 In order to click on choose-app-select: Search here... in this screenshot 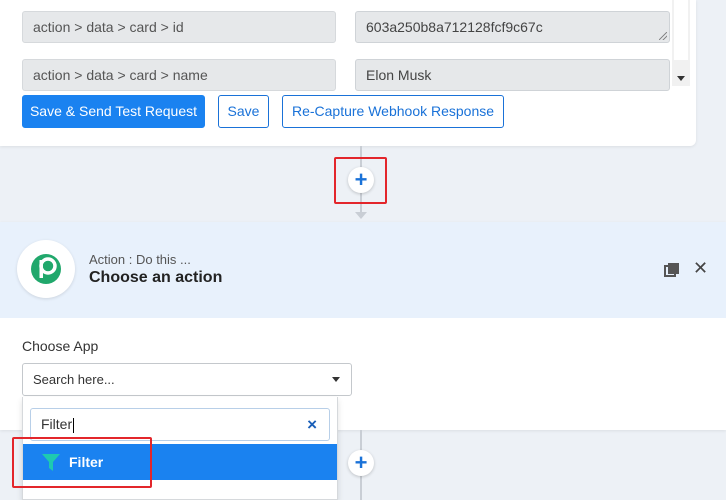, I will do `click(187, 379)`.